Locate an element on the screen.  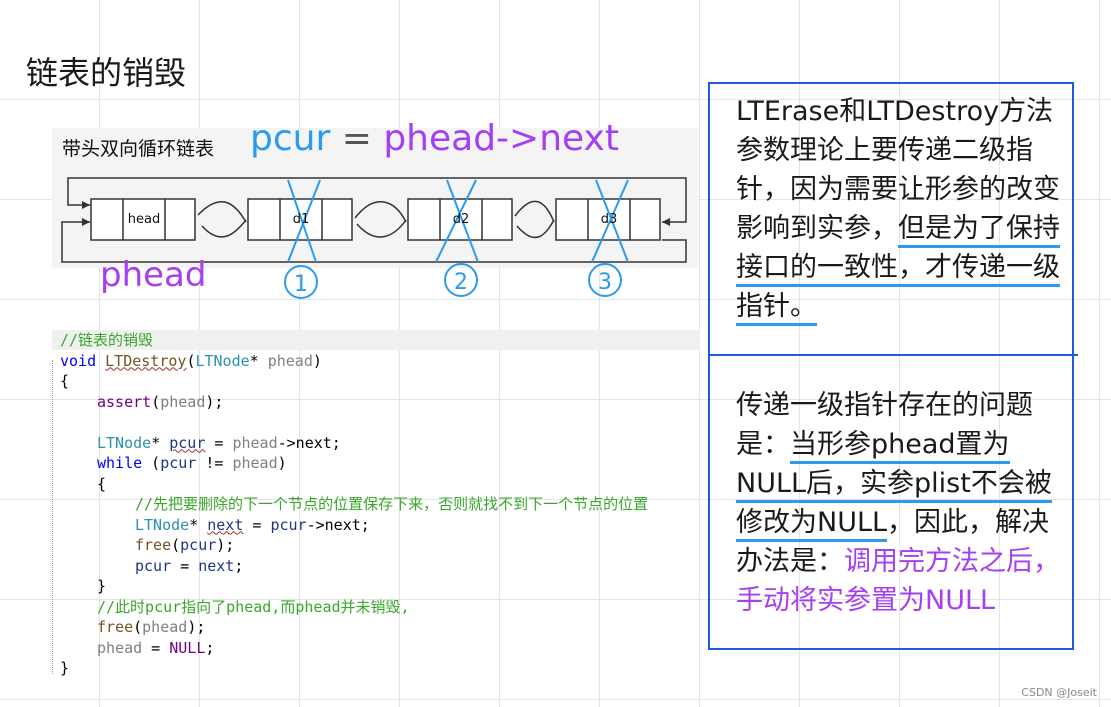
code-line-8: { is located at coordinates (102, 483).